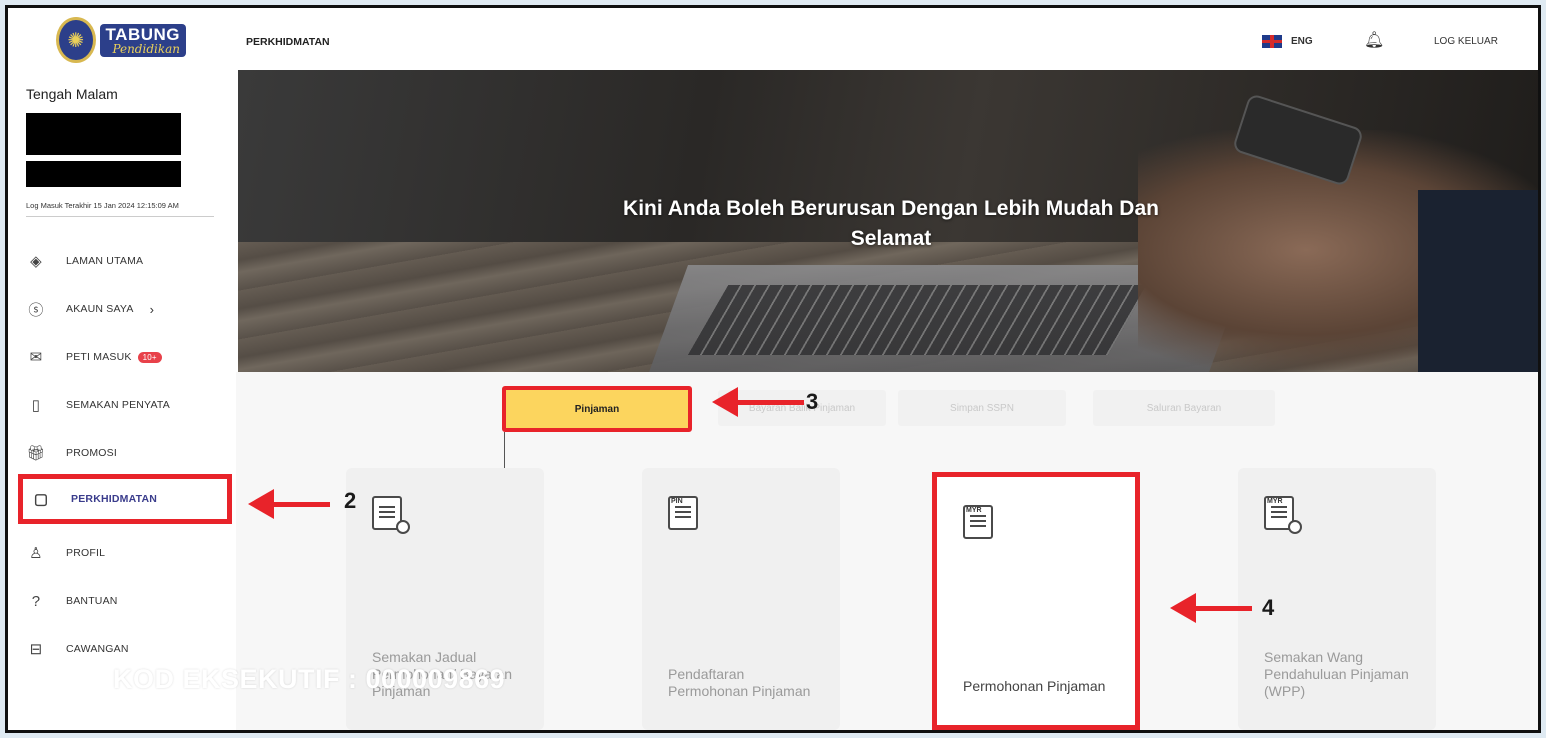 Image resolution: width=1546 pixels, height=738 pixels. I want to click on sidebar-item-label: PROFIL, so click(86, 553).